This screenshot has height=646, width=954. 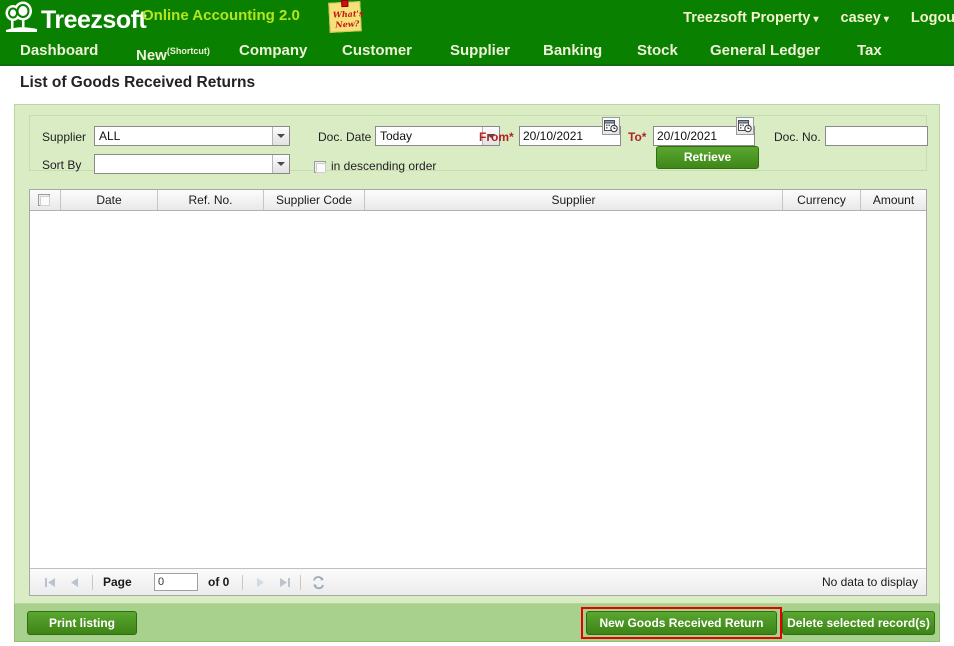 I want to click on new-goods-received-return-button: New Goods Received Return, so click(x=681, y=623).